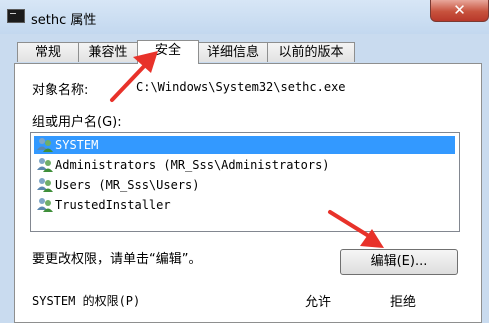  I want to click on tab-security-label: 安全, so click(167, 50).